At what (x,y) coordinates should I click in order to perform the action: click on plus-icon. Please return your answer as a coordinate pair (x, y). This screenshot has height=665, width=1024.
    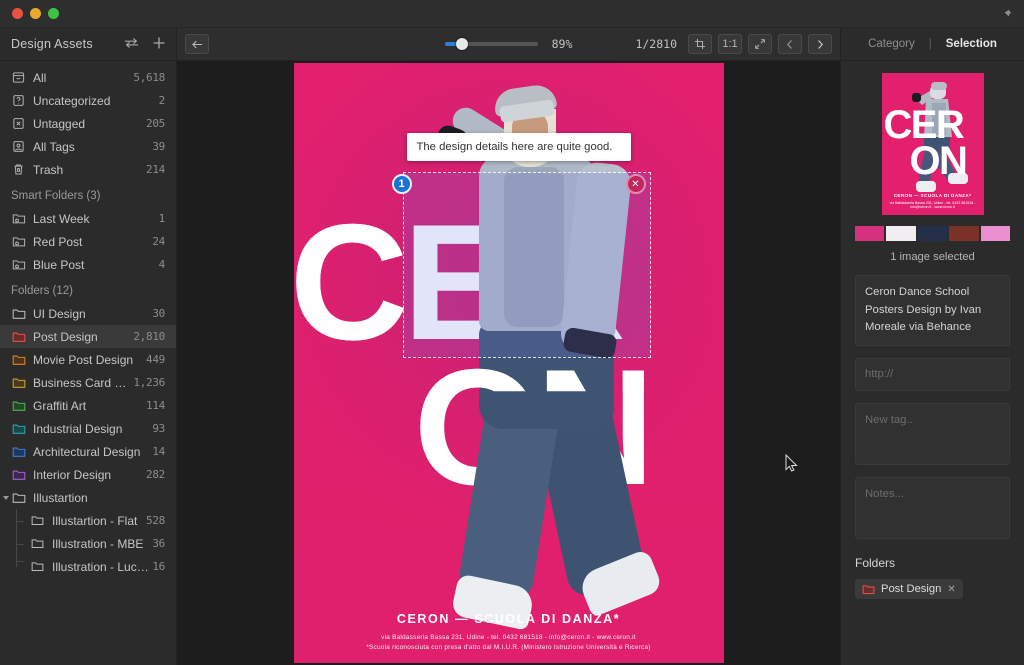
    Looking at the image, I should click on (159, 44).